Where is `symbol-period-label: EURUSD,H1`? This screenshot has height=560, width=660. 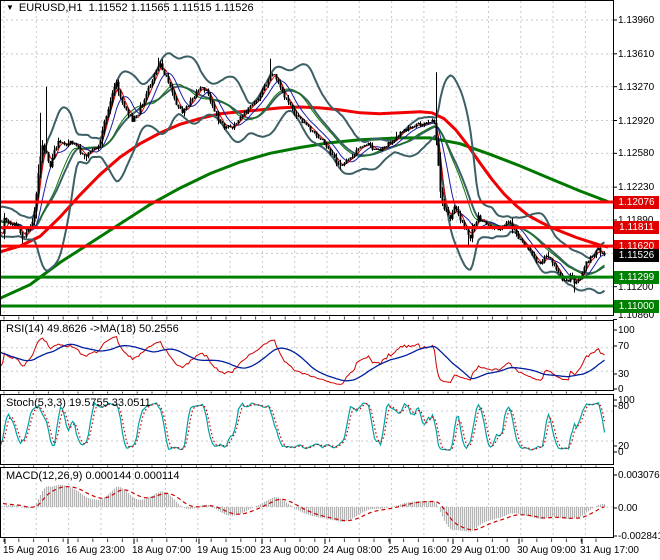 symbol-period-label: EURUSD,H1 is located at coordinates (50, 8).